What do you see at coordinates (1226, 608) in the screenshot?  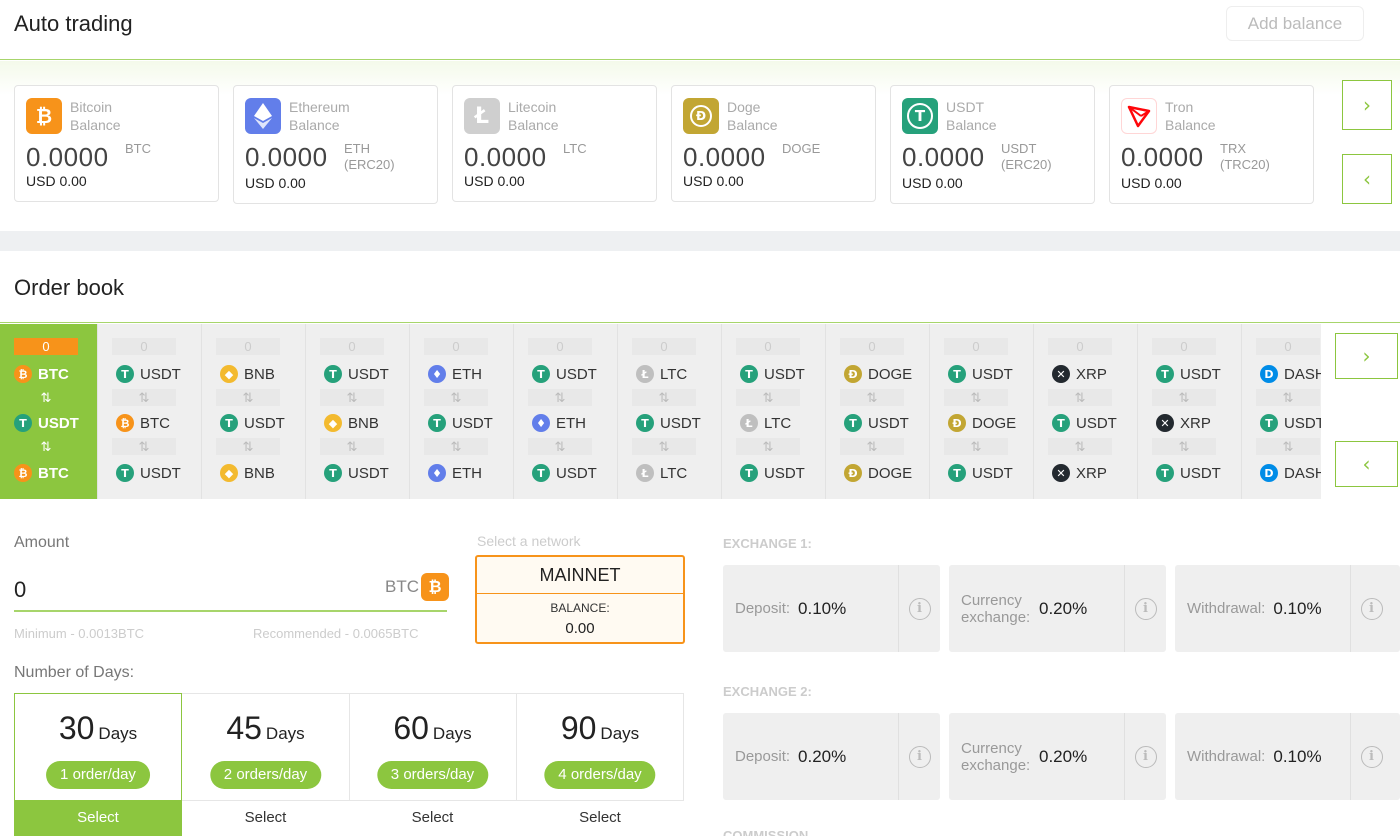 I see `fee-name: Withdrawal:` at bounding box center [1226, 608].